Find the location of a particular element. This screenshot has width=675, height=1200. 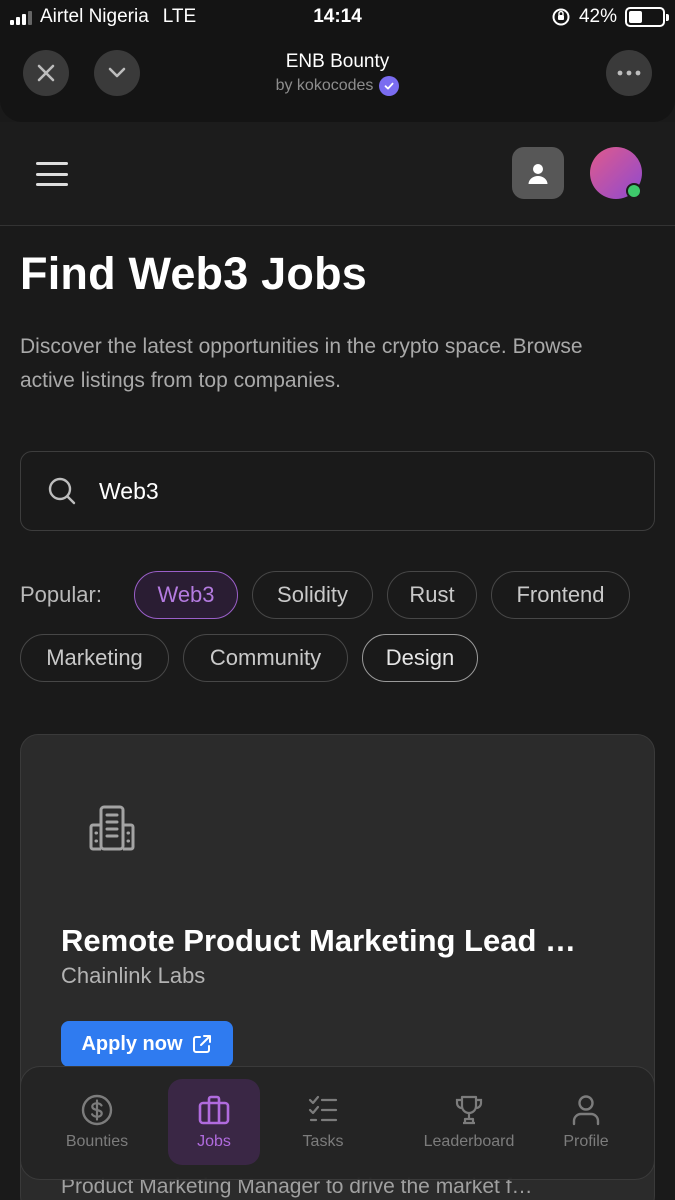

nav-profile-label: Profile is located at coordinates (586, 1141).